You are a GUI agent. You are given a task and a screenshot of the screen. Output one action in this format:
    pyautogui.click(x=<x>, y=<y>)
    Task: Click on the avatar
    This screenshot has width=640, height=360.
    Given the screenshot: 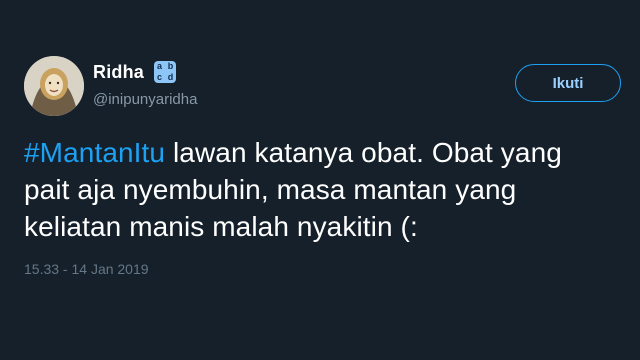 What is the action you would take?
    pyautogui.click(x=54, y=86)
    